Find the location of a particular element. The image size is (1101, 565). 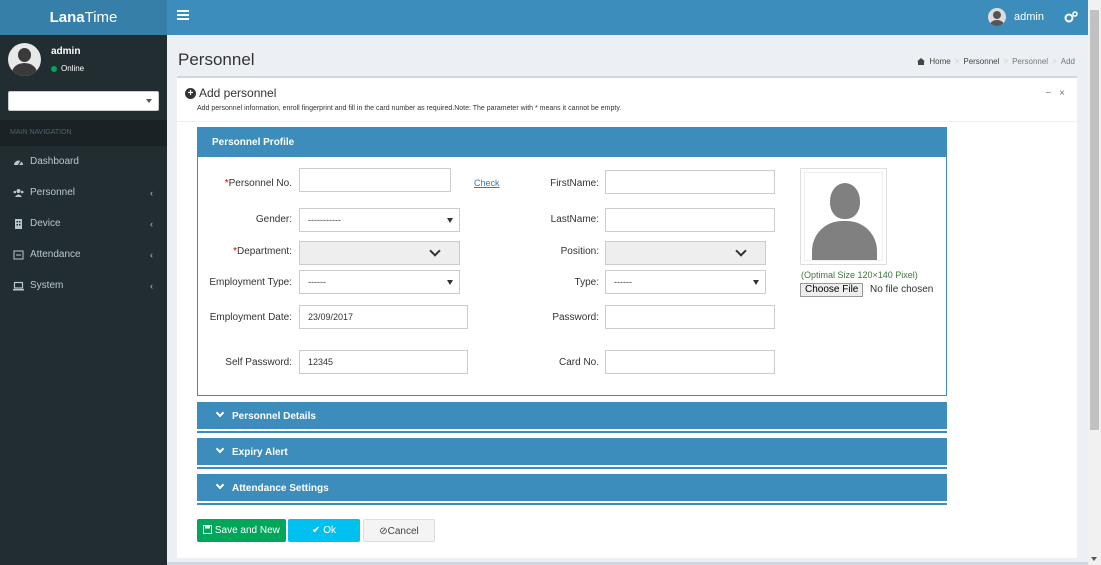

sidebar-item-attendance: Attendance ‹ is located at coordinates (83, 254).